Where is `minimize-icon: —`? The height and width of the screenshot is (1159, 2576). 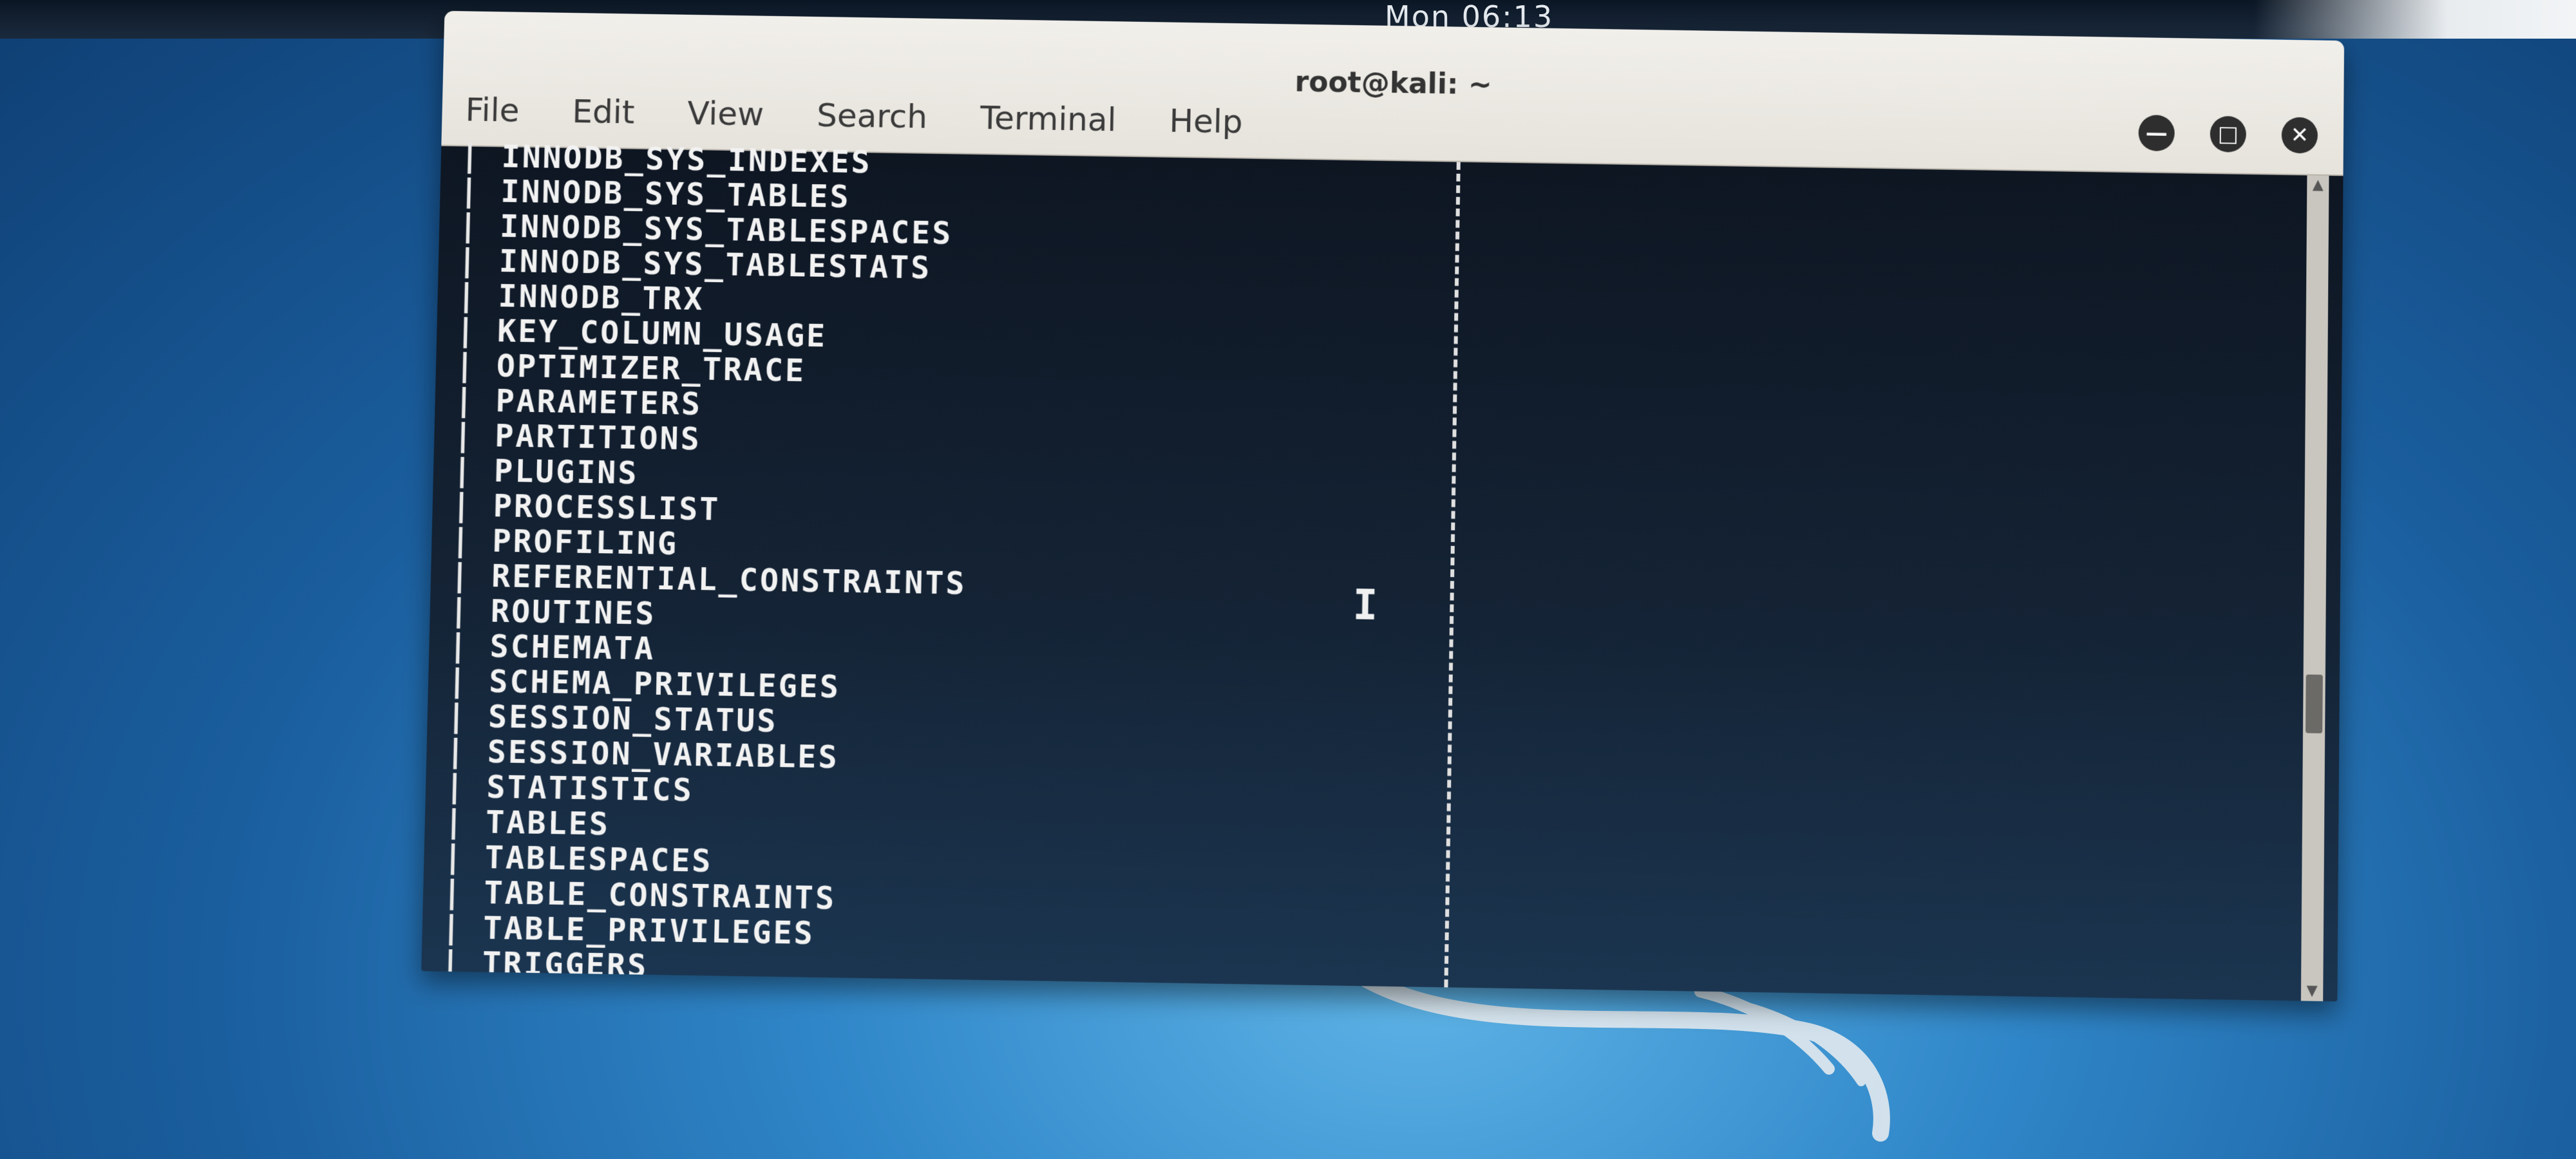
minimize-icon: — is located at coordinates (2156, 133).